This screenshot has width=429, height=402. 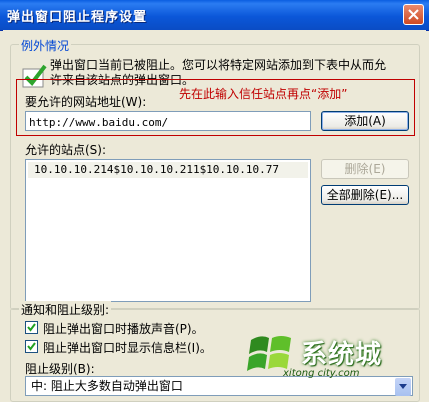 What do you see at coordinates (365, 121) in the screenshot?
I see `add-button: 添加(A)` at bounding box center [365, 121].